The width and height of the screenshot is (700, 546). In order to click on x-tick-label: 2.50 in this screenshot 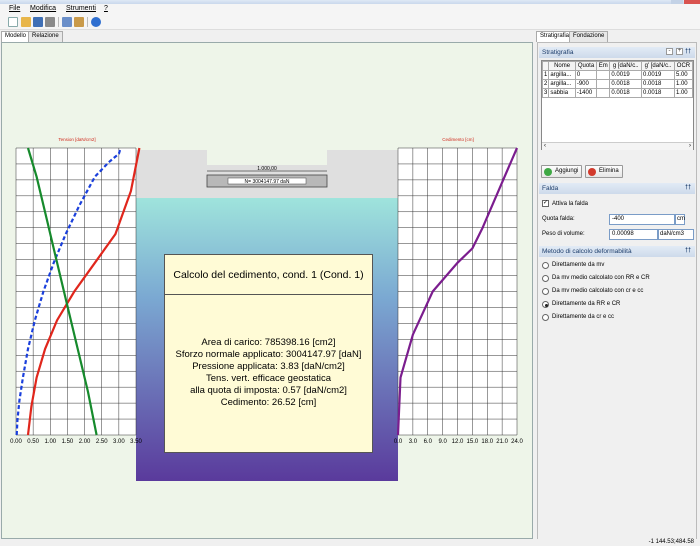, I will do `click(102, 442)`.